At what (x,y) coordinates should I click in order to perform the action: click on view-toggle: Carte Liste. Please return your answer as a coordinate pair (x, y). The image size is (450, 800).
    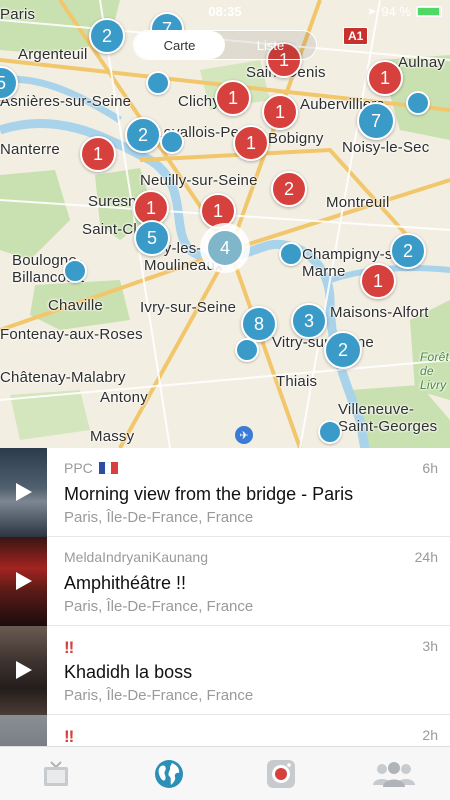
    Looking at the image, I should click on (225, 45).